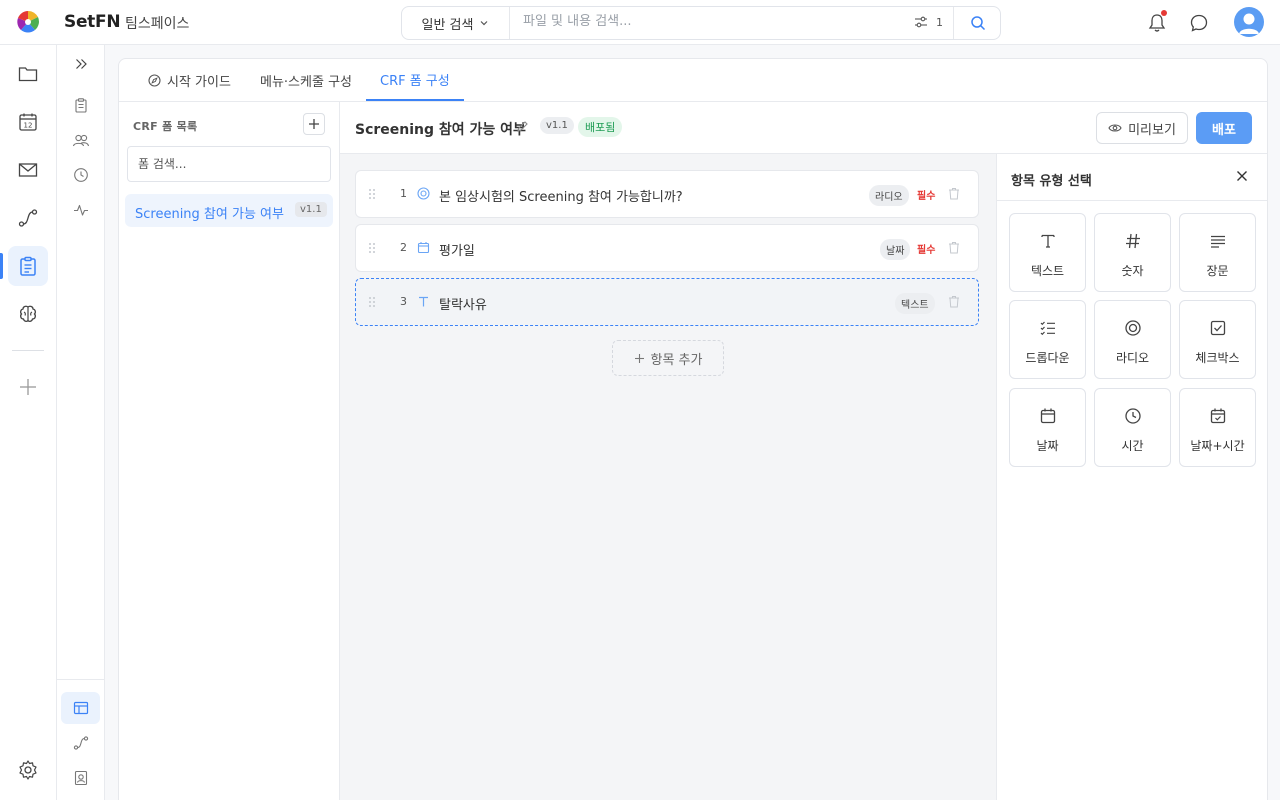  I want to click on route-icon, so click(81, 743).